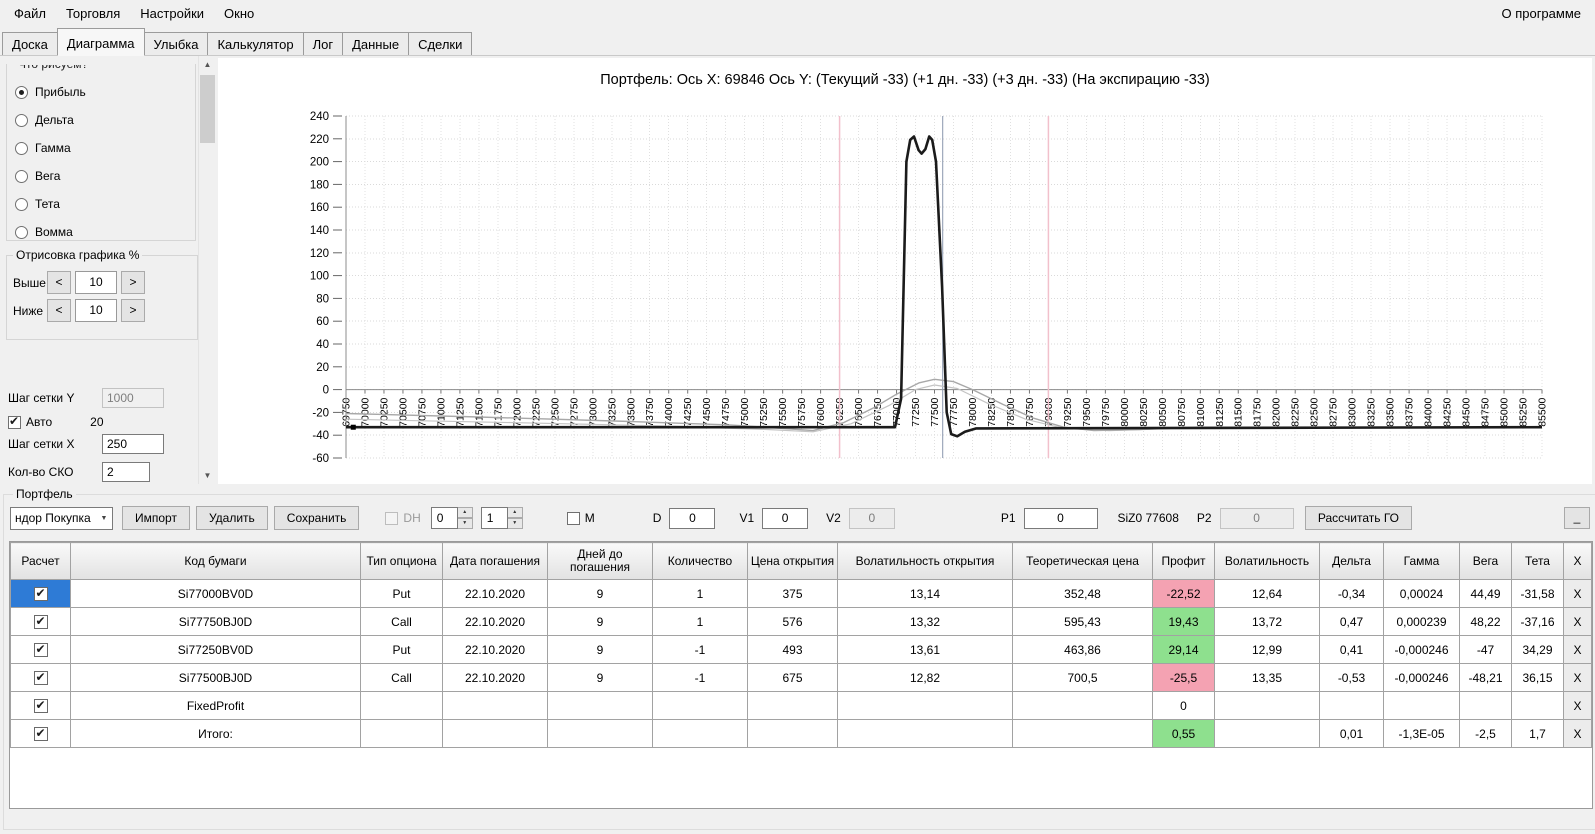  Describe the element at coordinates (515, 512) in the screenshot. I see `spinner-up-icon: ▲` at that location.